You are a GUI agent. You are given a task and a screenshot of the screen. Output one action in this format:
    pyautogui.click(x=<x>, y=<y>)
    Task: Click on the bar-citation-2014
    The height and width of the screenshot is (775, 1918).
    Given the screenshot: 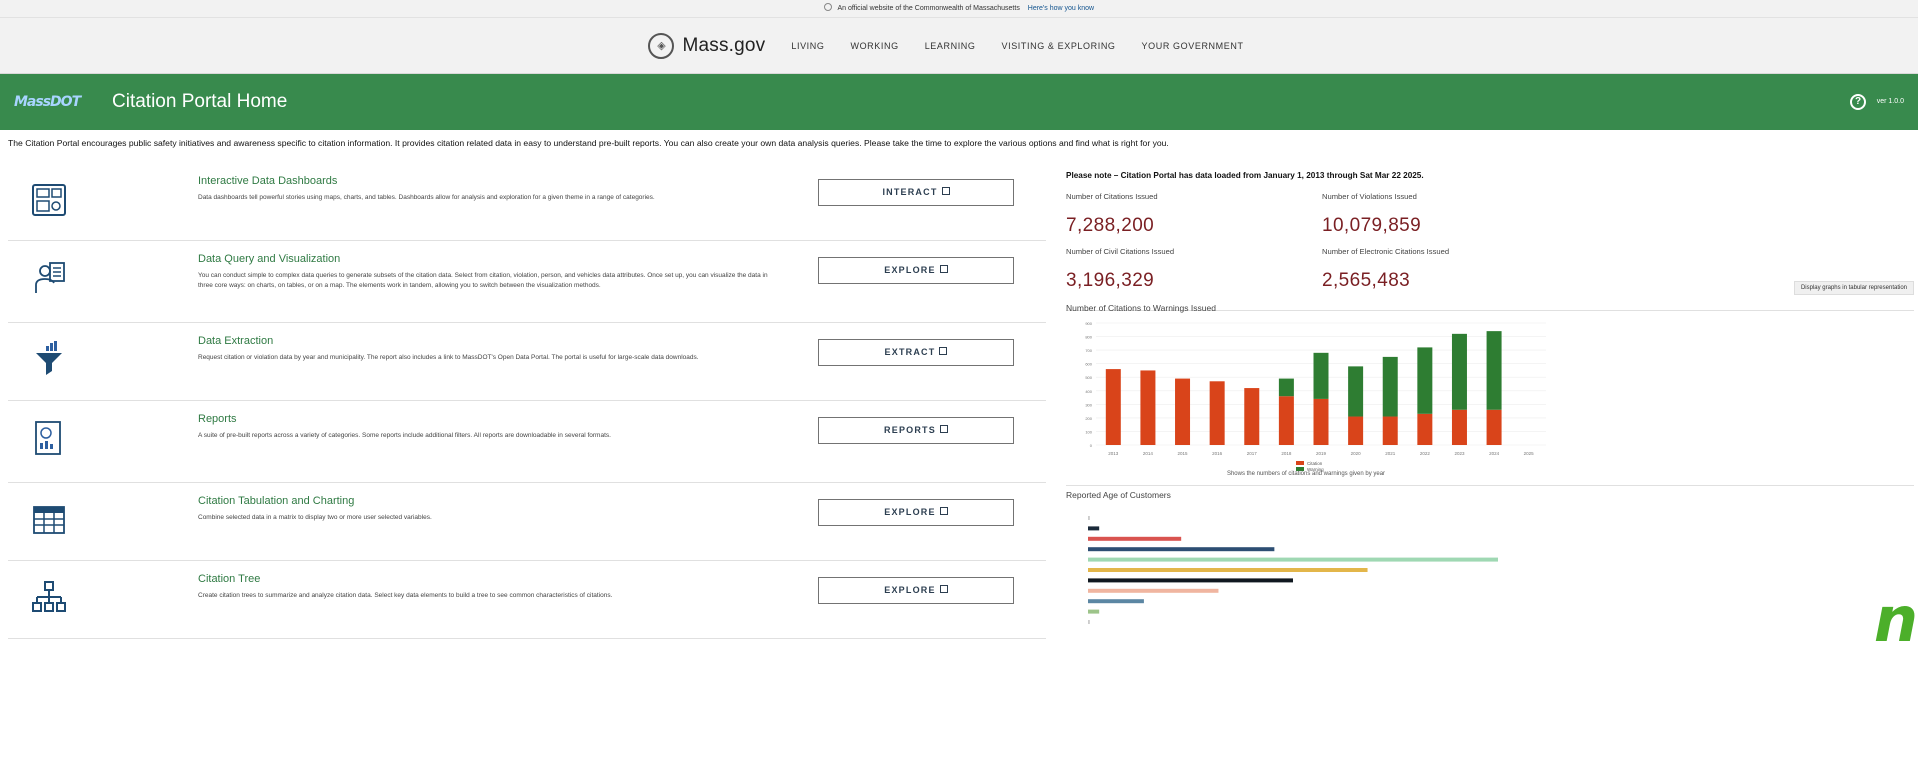 What is the action you would take?
    pyautogui.click(x=1148, y=407)
    